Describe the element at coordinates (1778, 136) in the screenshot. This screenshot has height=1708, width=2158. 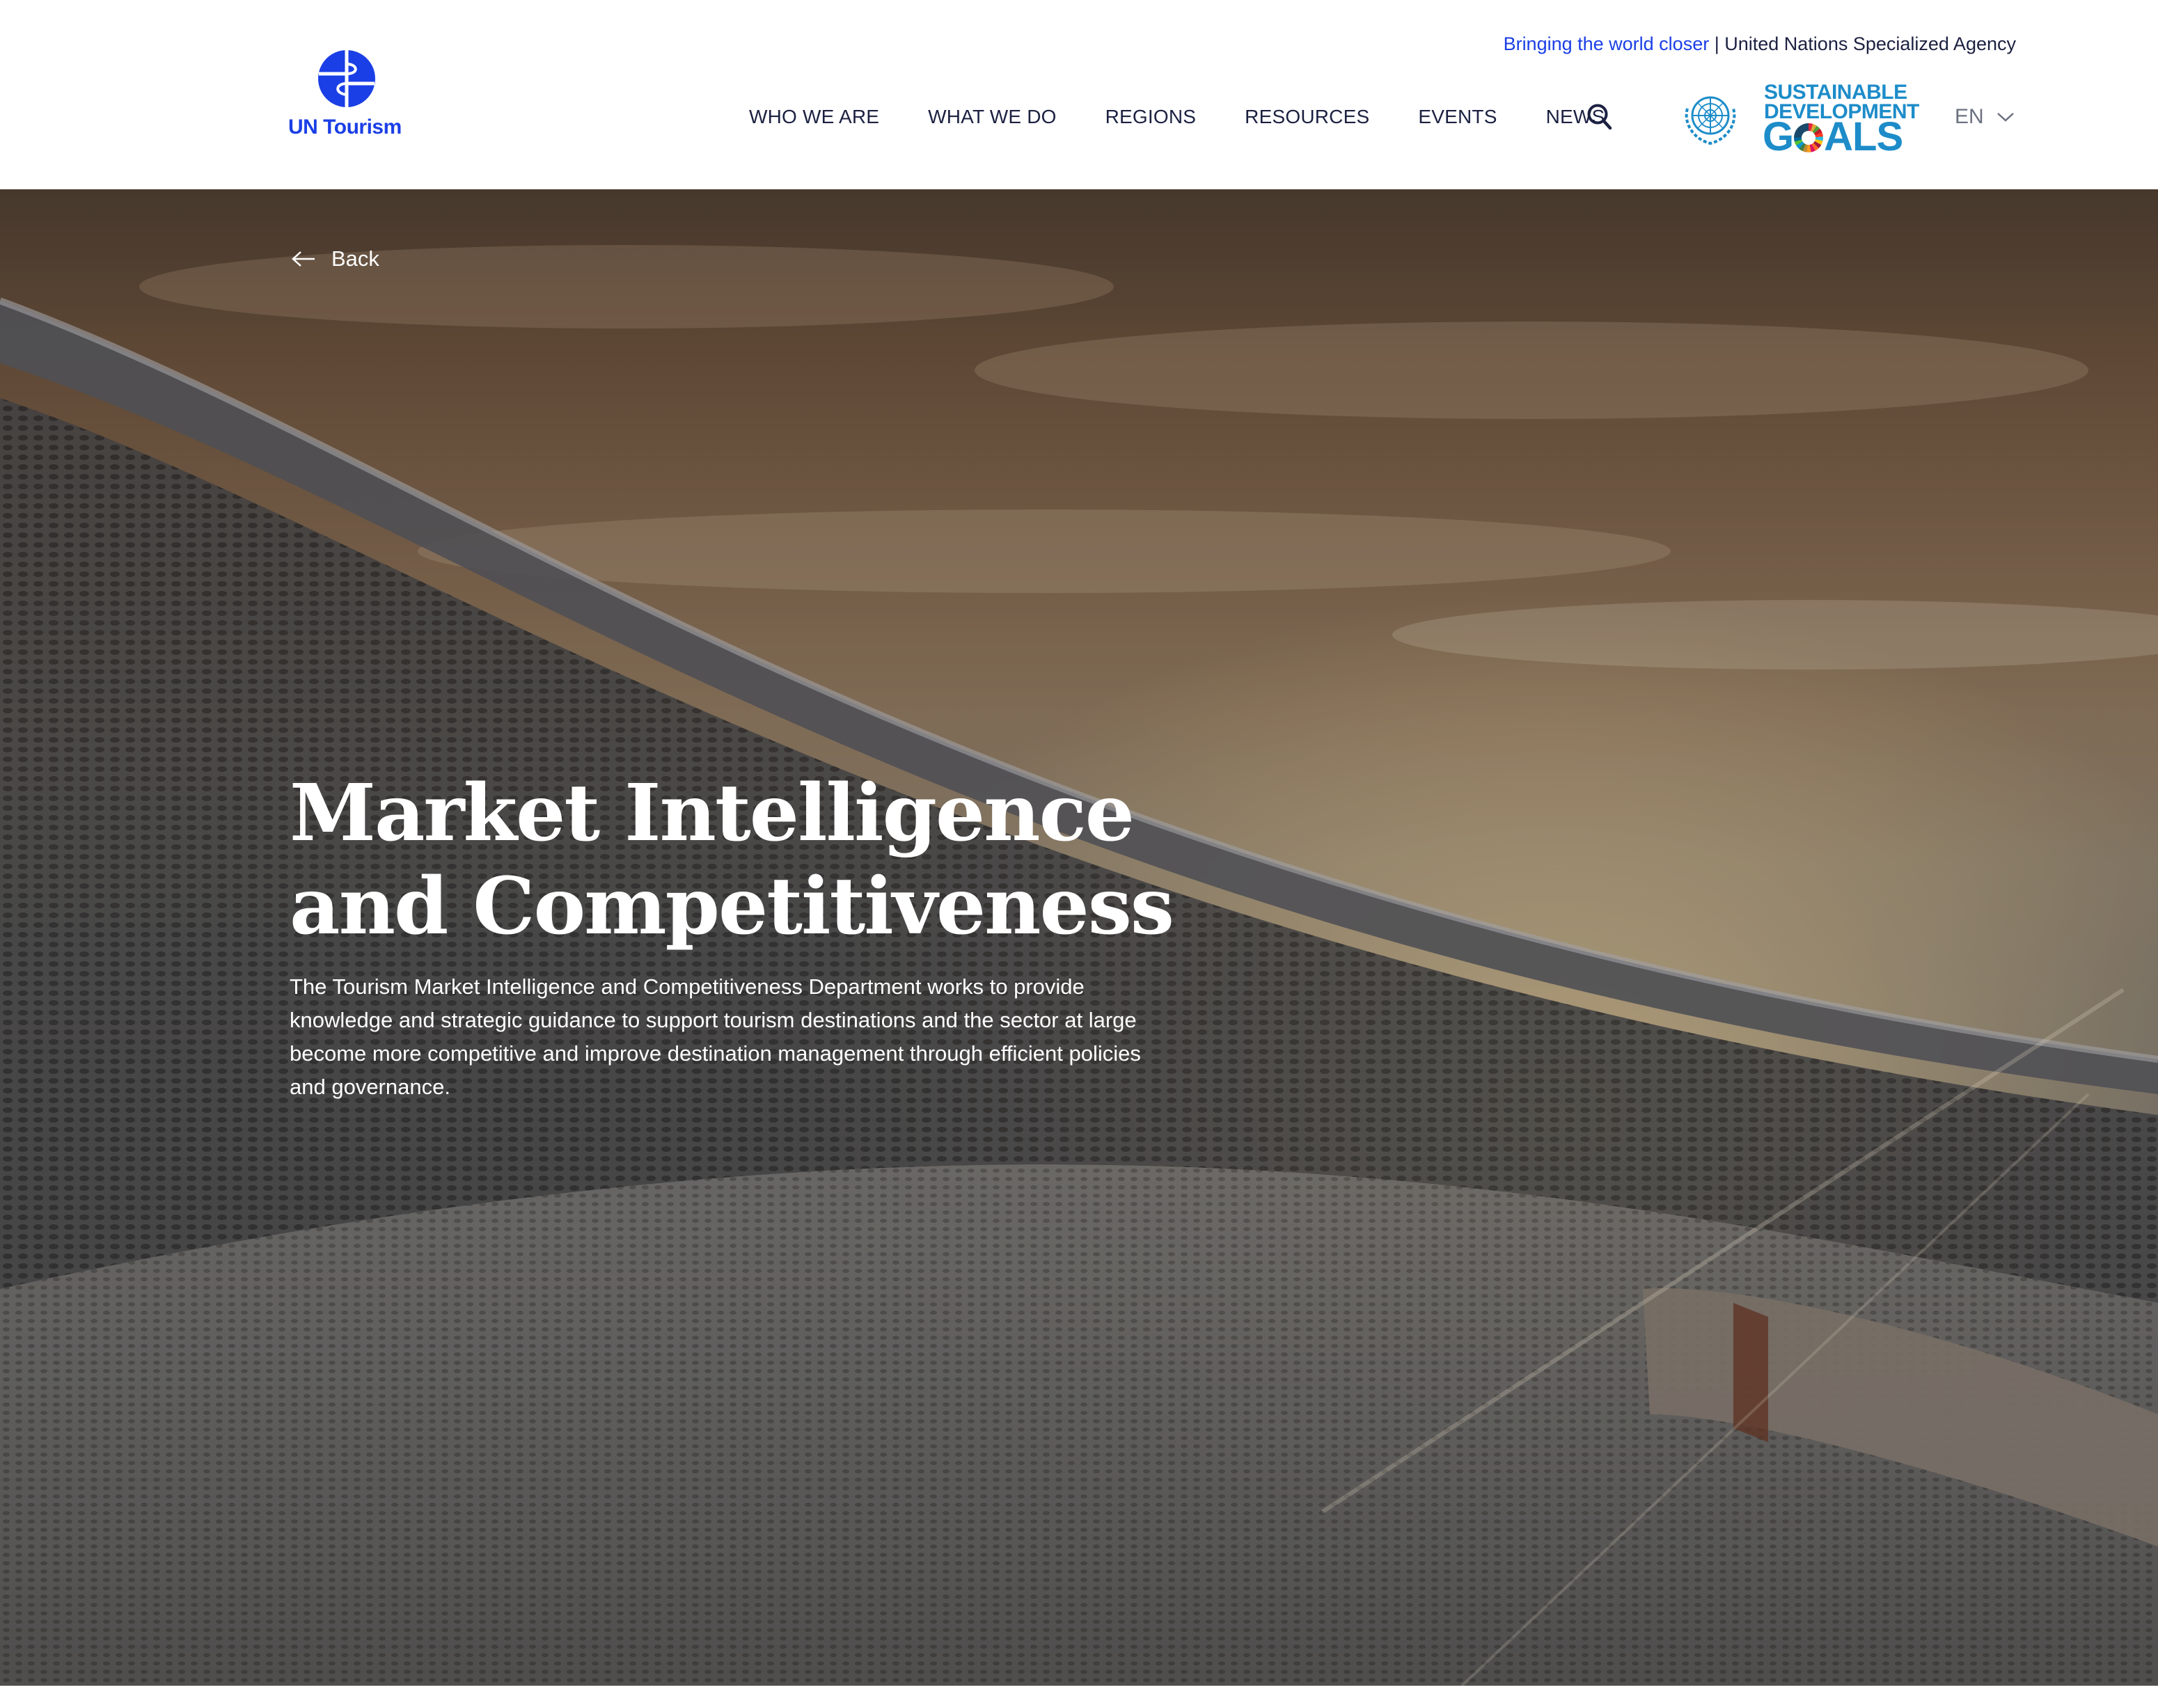
I see `sdg-goals-g: G` at that location.